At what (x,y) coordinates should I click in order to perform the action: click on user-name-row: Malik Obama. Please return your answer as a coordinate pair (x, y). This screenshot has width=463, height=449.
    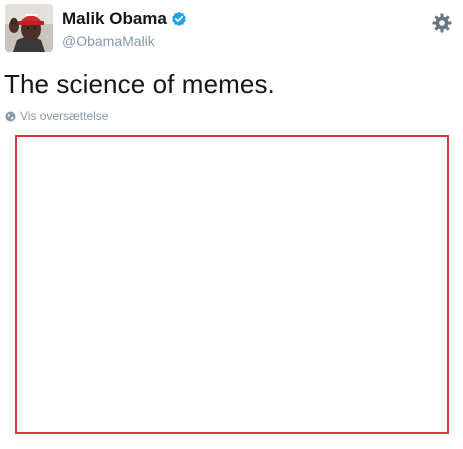
    Looking at the image, I should click on (124, 19).